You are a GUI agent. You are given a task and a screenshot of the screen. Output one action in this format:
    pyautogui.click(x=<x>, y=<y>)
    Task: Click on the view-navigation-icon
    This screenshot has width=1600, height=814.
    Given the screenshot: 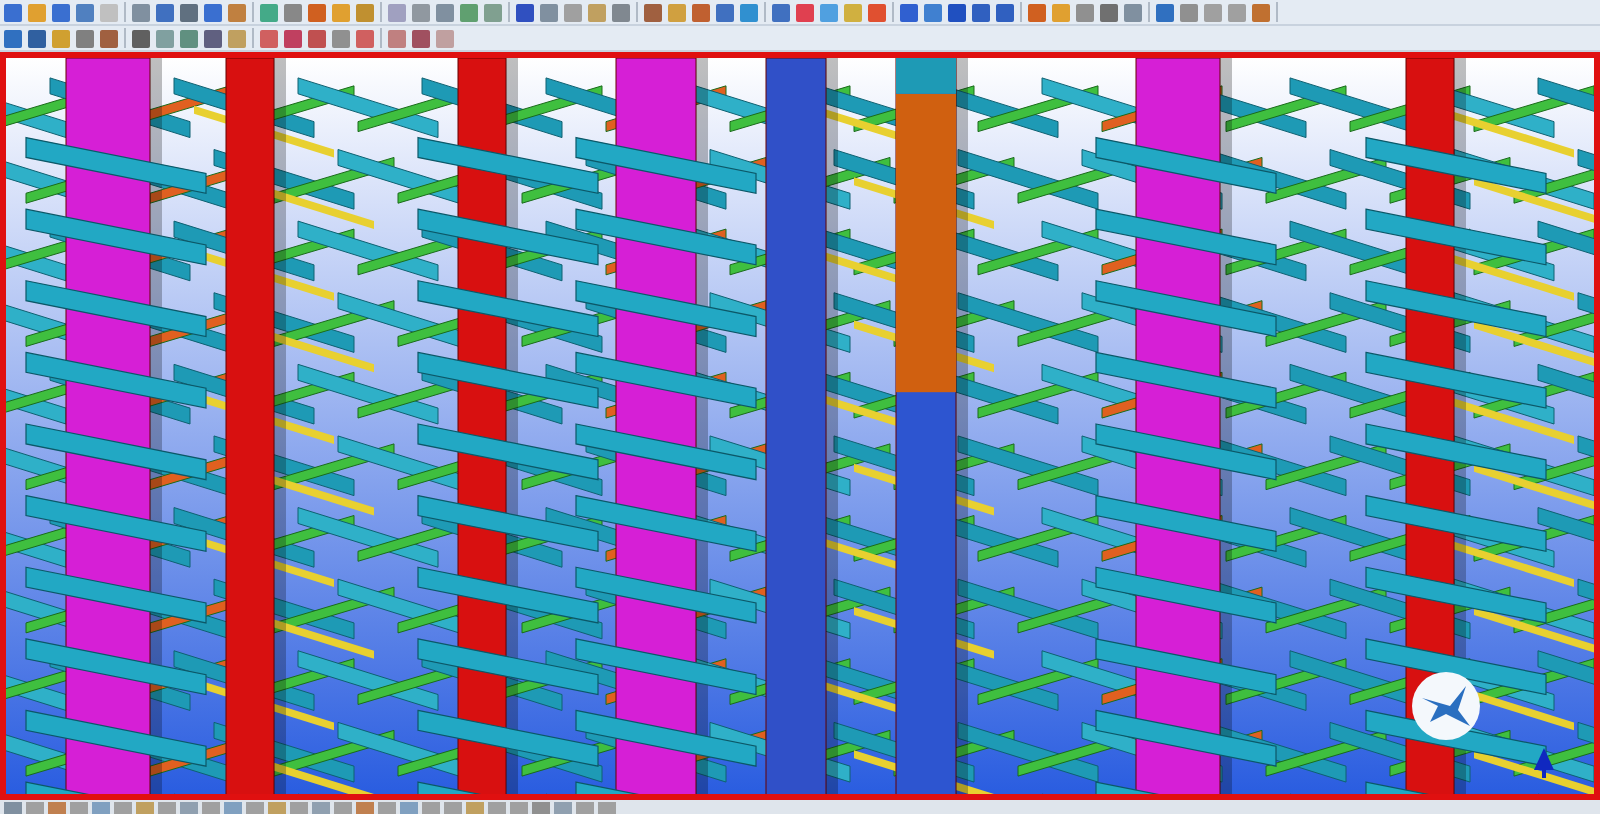 What is the action you would take?
    pyautogui.click(x=1446, y=706)
    